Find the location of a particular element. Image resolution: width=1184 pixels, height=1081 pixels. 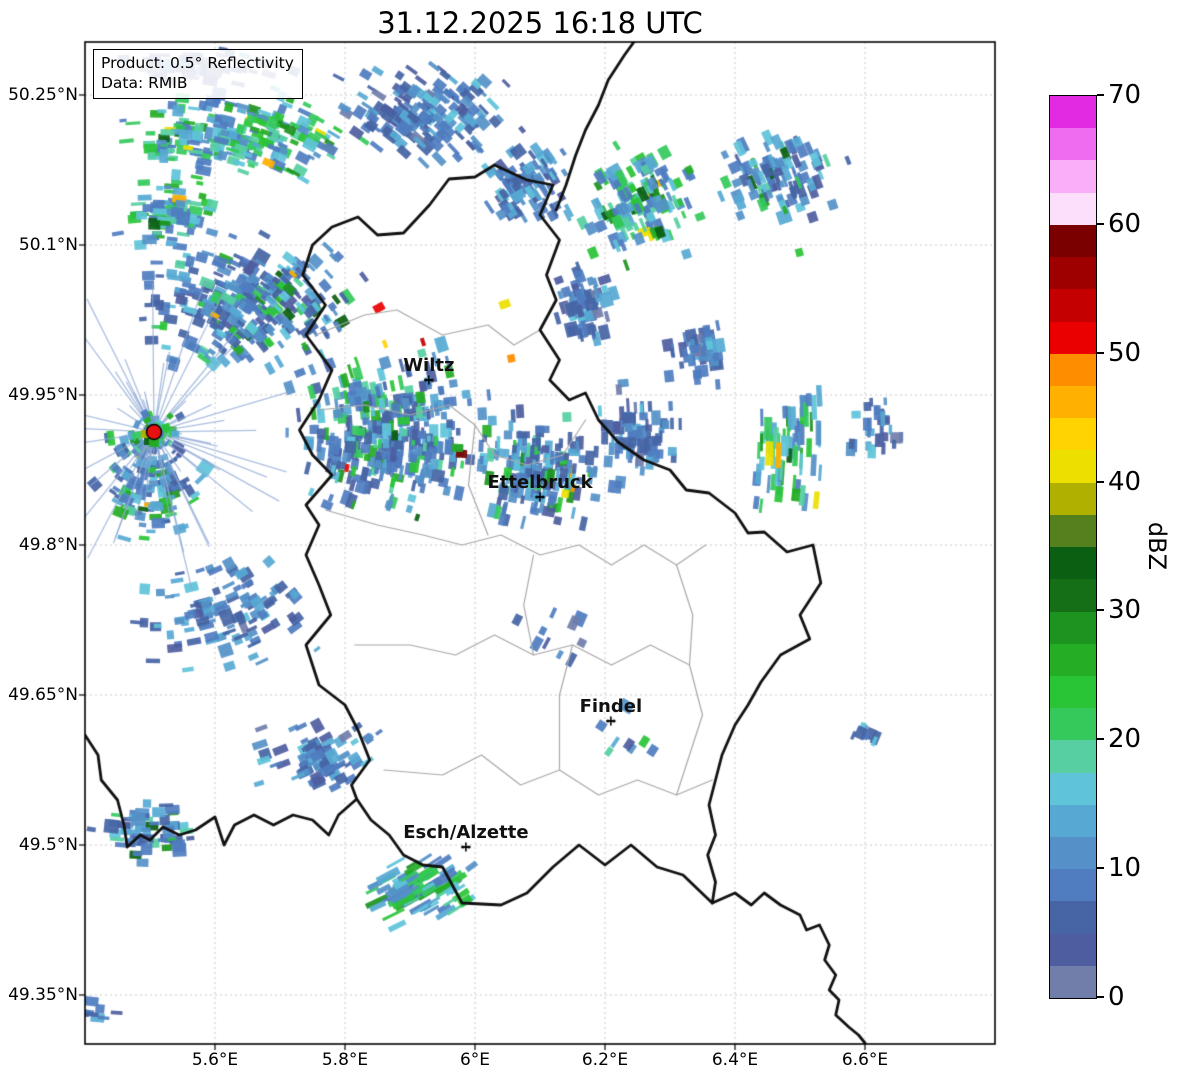

colorbar is located at coordinates (1073, 547).